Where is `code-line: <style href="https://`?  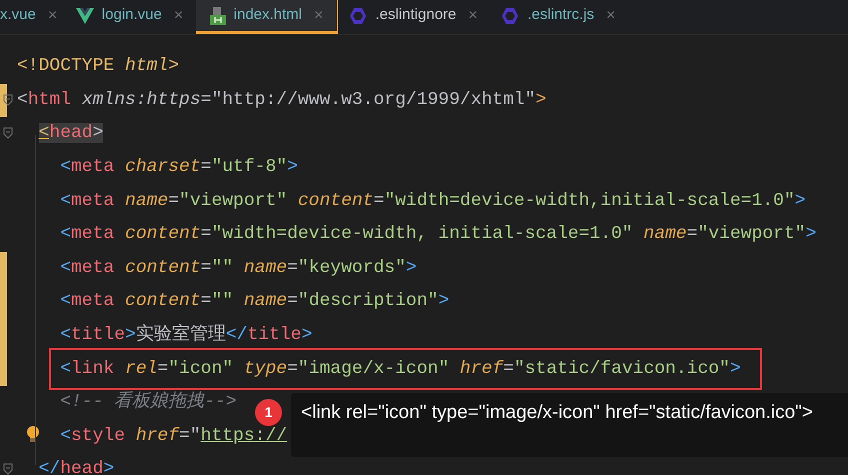
code-line: <style href="https:// is located at coordinates (174, 436).